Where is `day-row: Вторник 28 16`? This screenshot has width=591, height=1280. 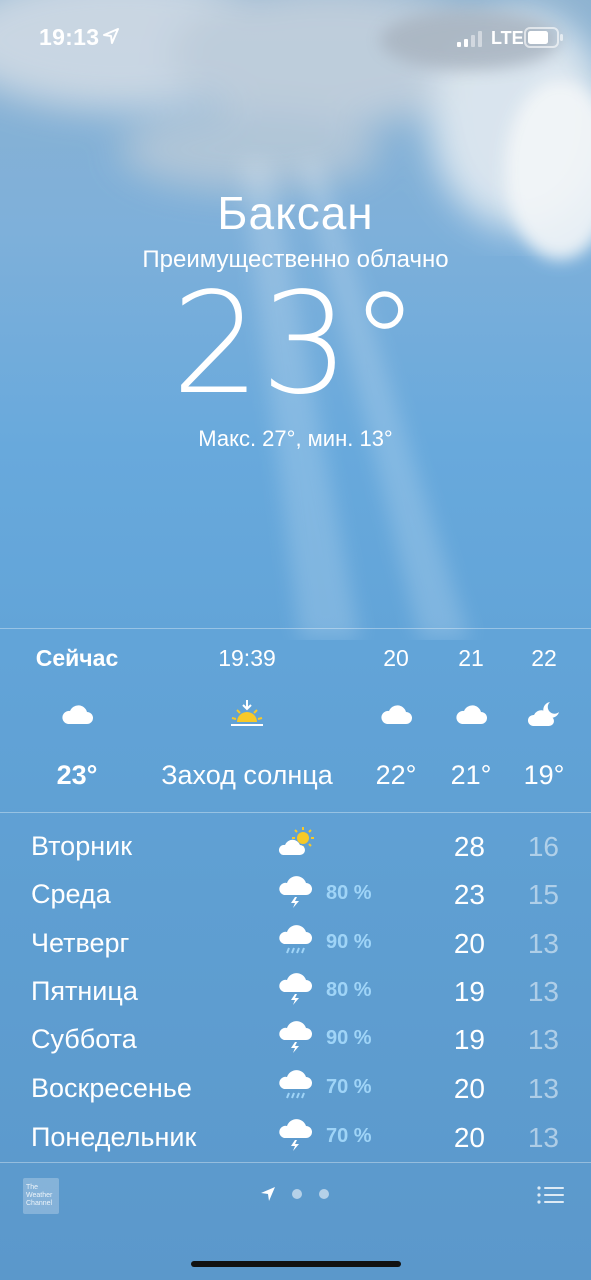
day-row: Вторник 28 16 is located at coordinates (295, 843).